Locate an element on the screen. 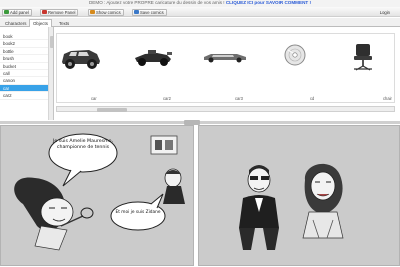 The image size is (400, 267). character-zidane is located at coordinates (174, 186).